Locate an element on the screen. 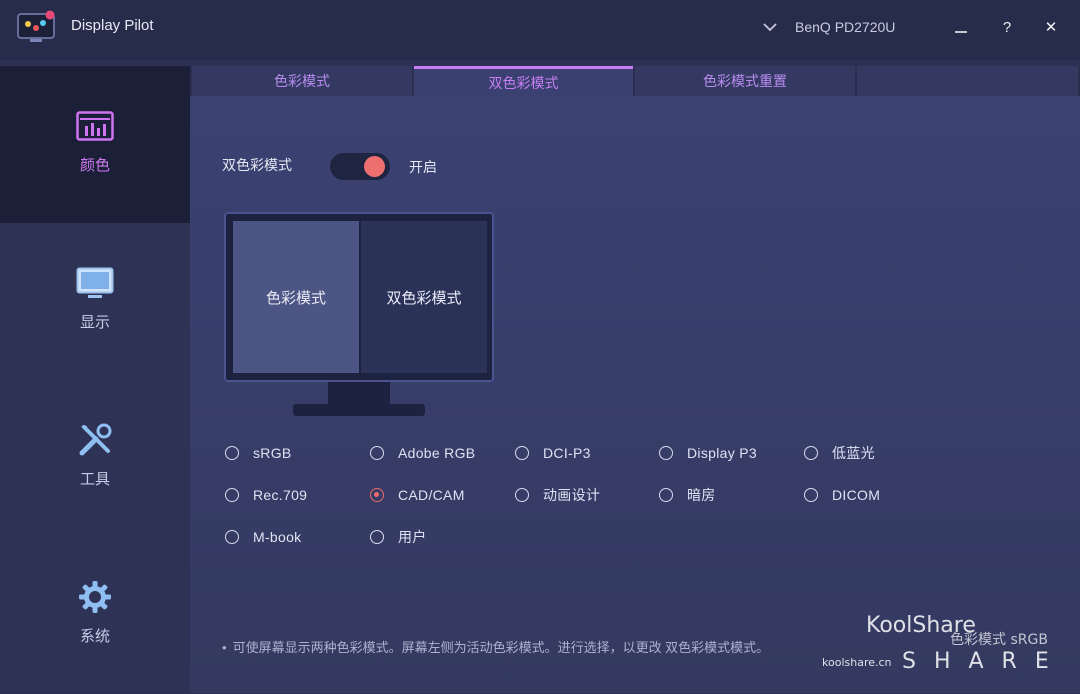 Image resolution: width=1080 pixels, height=694 pixels. sidebar-item-label: 颜色 is located at coordinates (94, 165).